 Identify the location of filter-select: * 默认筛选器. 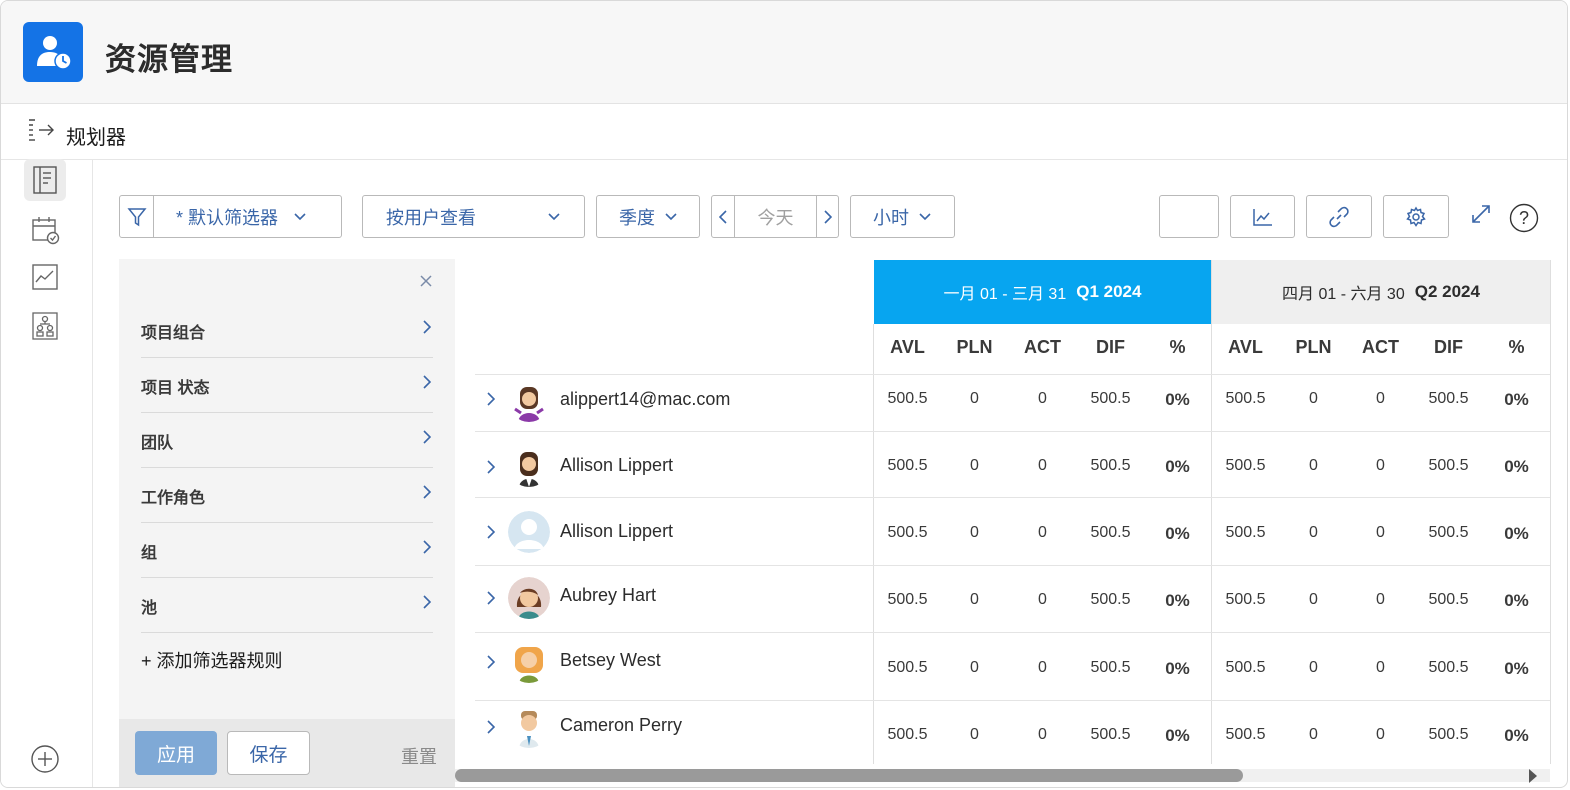
(247, 216).